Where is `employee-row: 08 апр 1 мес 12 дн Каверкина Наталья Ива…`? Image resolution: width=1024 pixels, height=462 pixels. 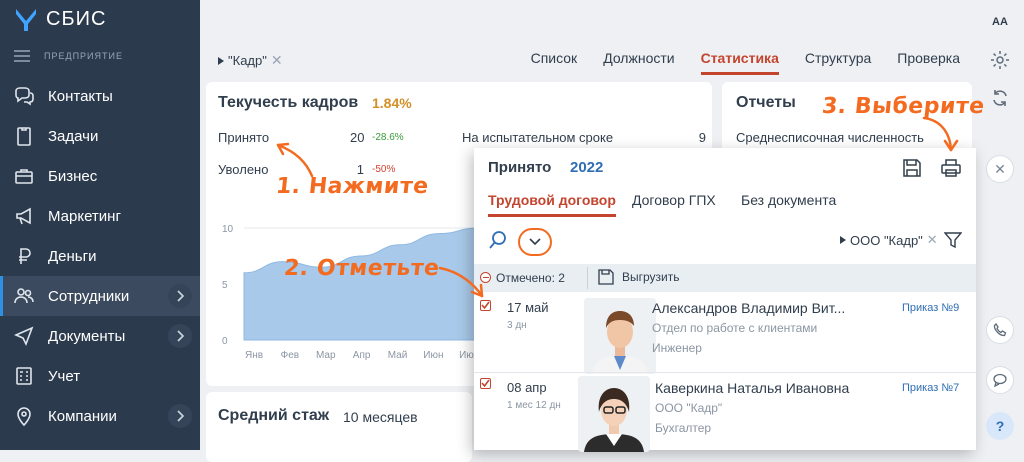 employee-row: 08 апр 1 мес 12 дн Каверкина Наталья Ива… is located at coordinates (725, 414).